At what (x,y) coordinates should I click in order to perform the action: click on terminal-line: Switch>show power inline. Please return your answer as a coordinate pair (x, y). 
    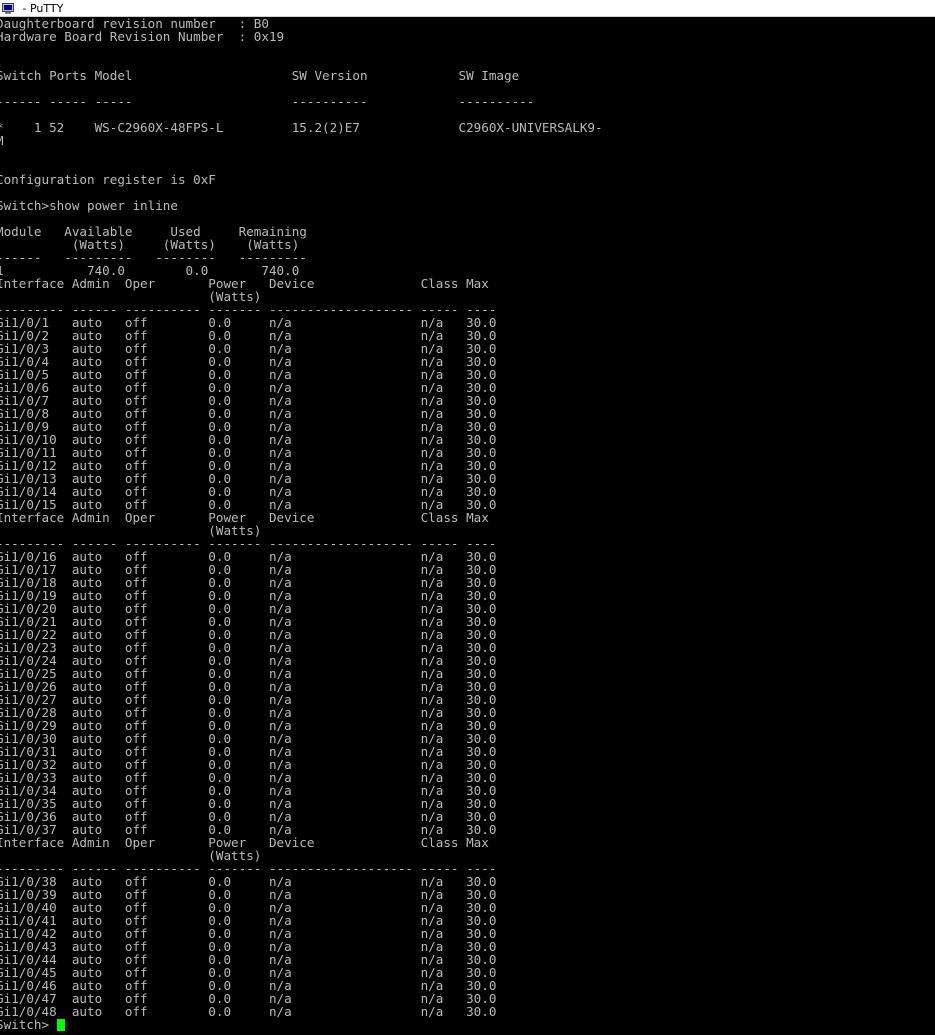
    Looking at the image, I should click on (89, 205).